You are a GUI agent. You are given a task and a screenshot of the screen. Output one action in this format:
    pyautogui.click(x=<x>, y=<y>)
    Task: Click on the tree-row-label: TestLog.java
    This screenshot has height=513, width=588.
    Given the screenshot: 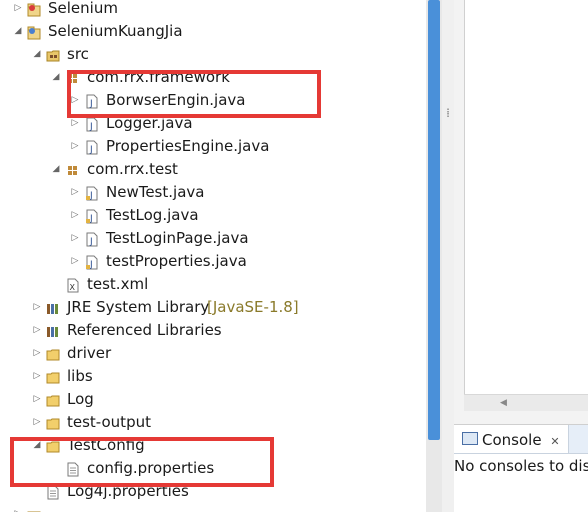 What is the action you would take?
    pyautogui.click(x=152, y=215)
    